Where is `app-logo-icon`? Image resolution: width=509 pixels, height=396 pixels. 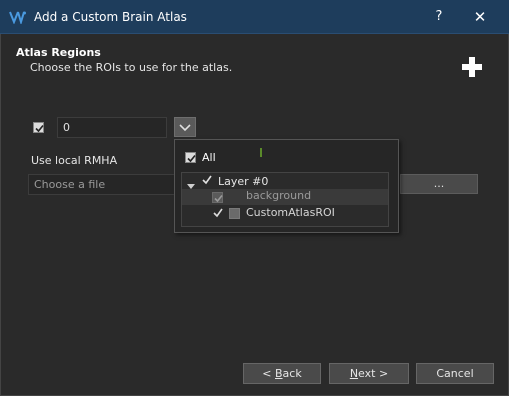 app-logo-icon is located at coordinates (18, 18).